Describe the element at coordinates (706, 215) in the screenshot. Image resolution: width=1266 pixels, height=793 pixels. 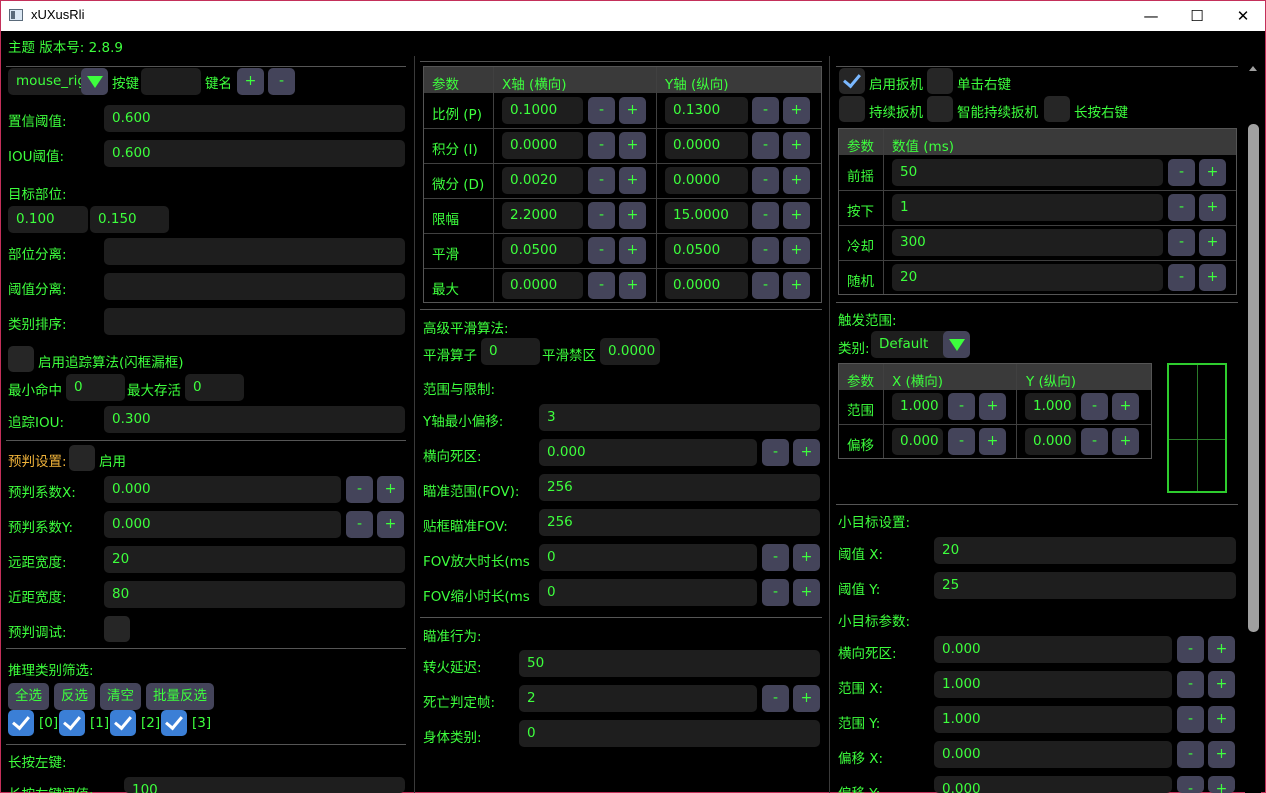
I see `pid-y-field: 15.0000` at that location.